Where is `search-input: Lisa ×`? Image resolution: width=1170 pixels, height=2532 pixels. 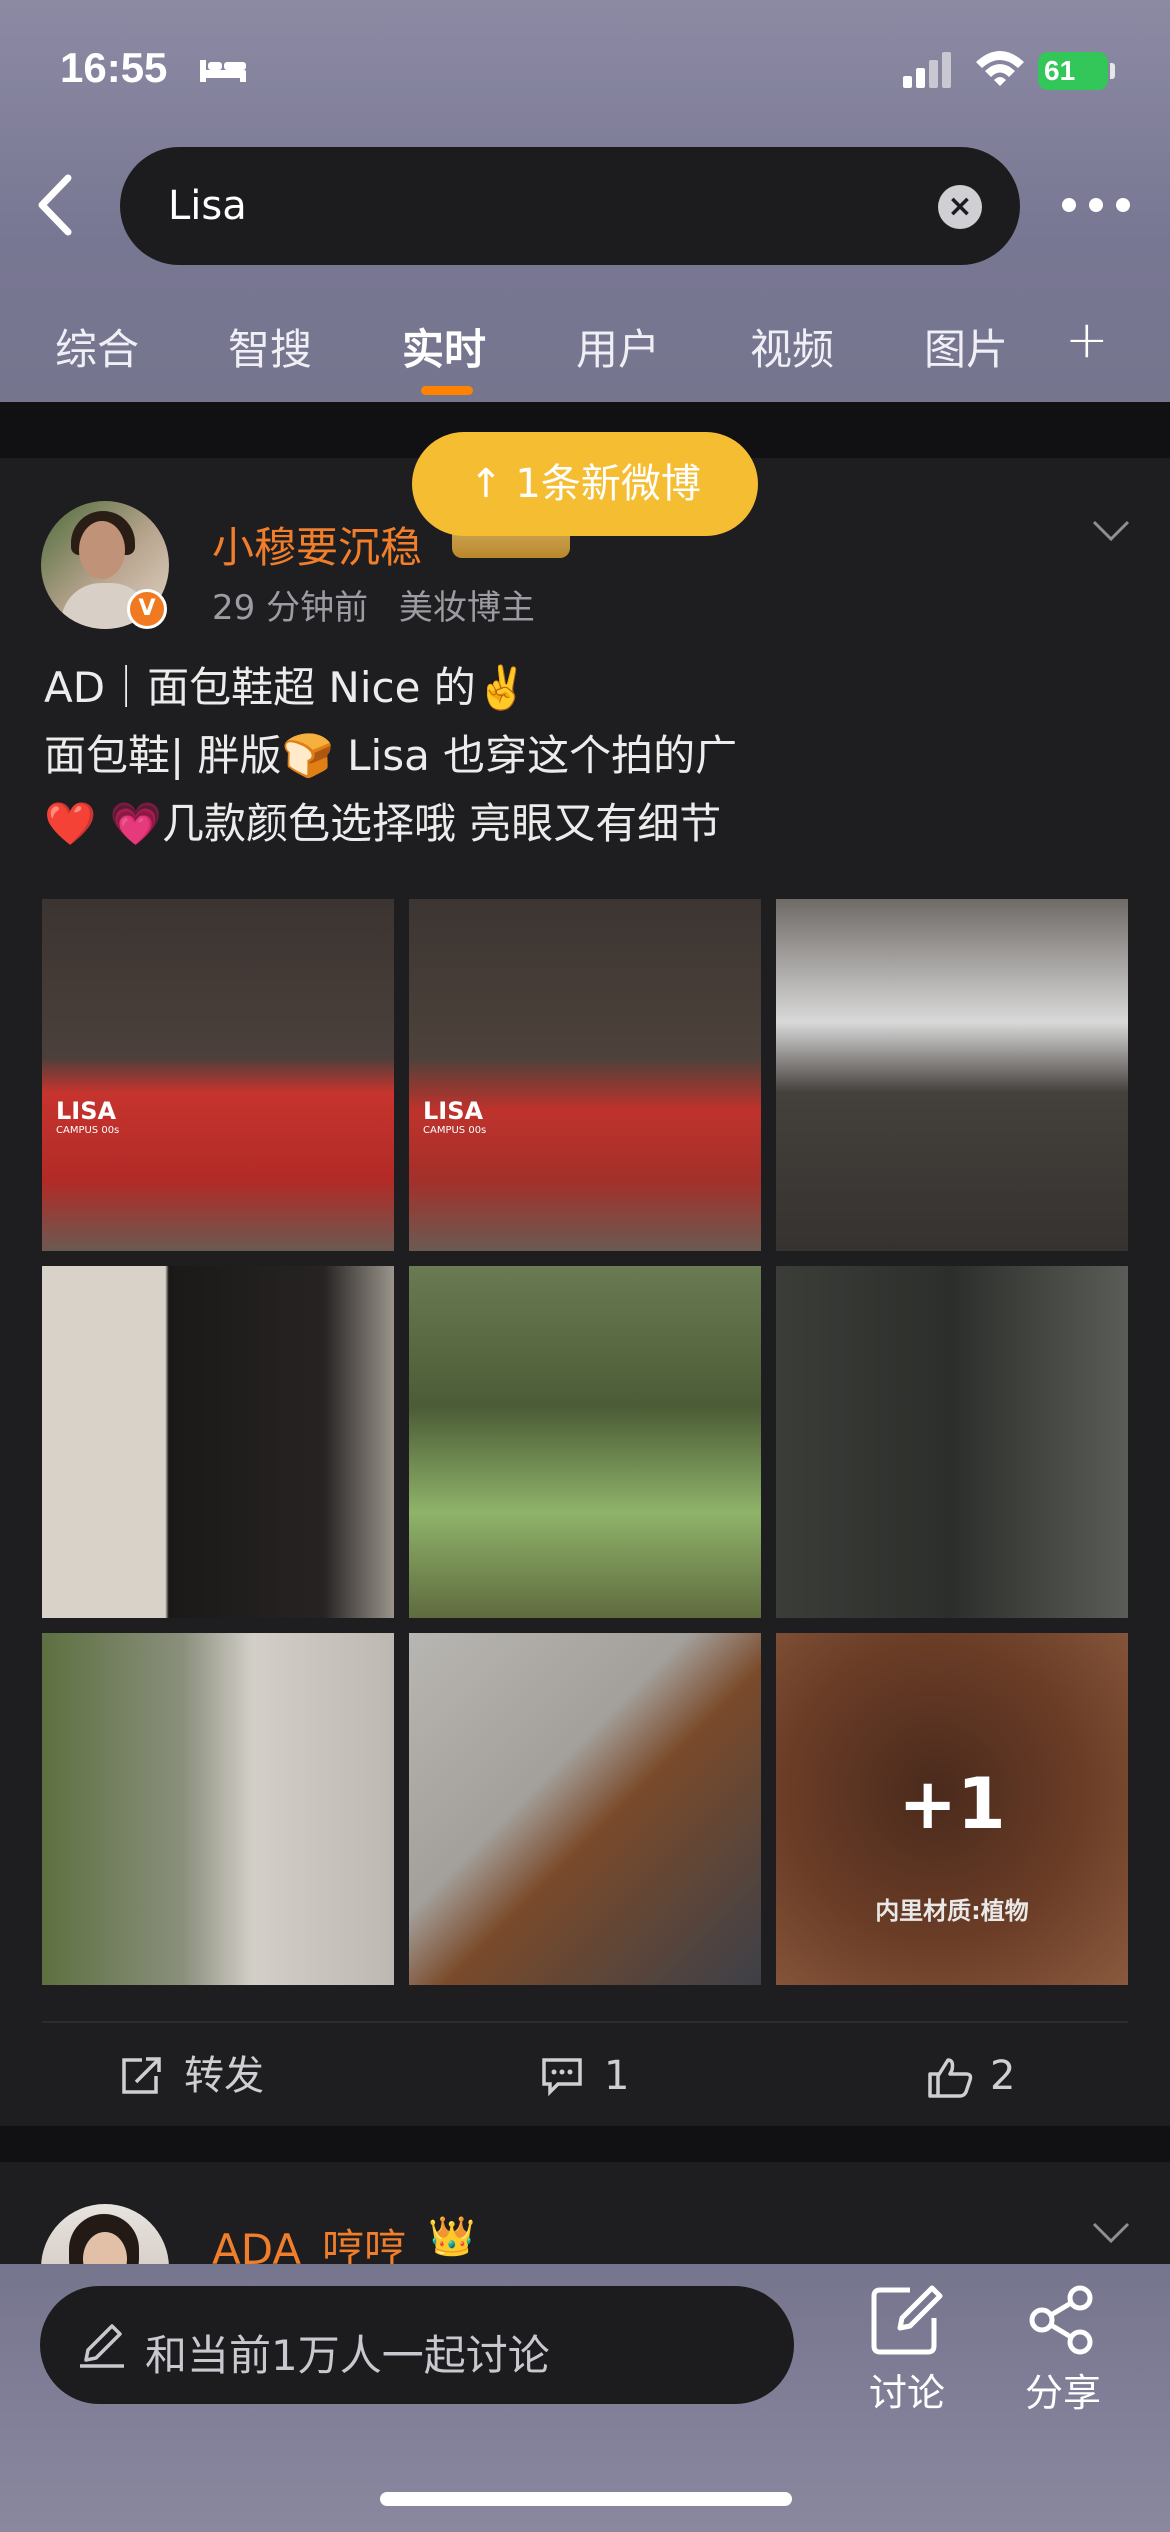 search-input: Lisa × is located at coordinates (570, 206).